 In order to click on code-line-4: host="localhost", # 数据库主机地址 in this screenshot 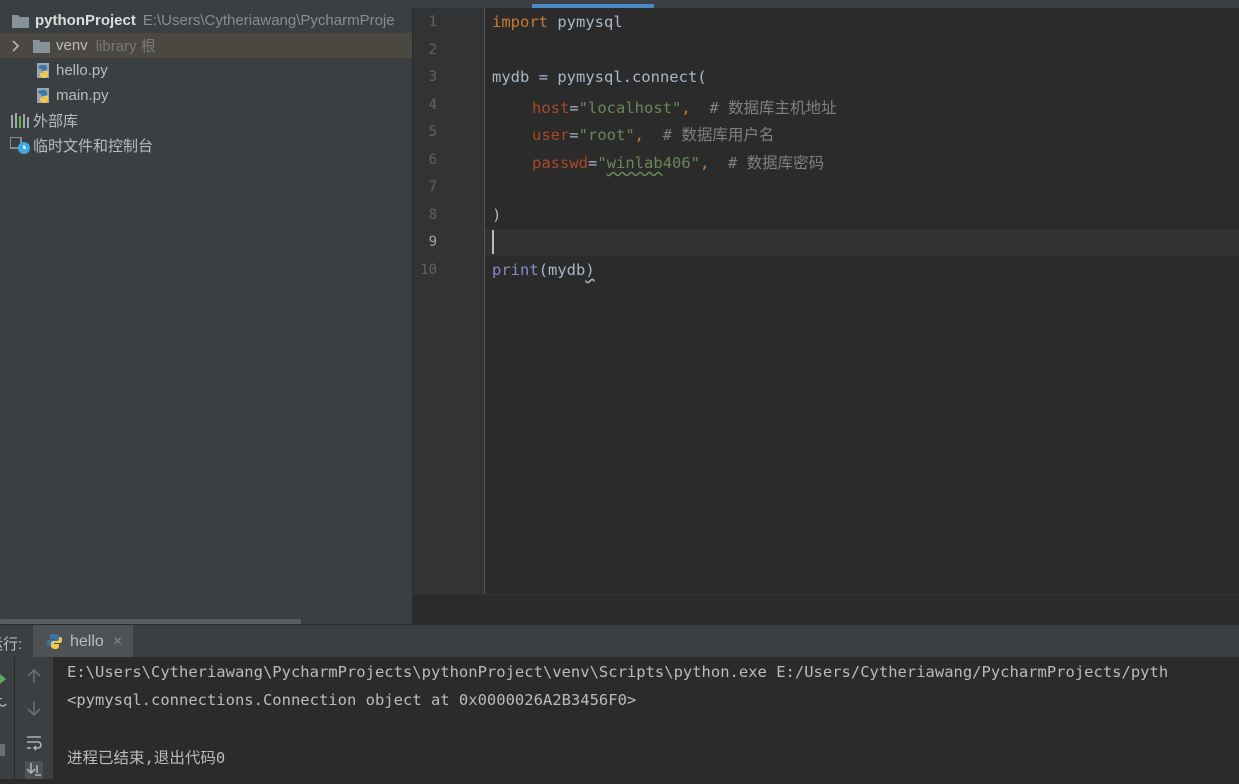, I will do `click(684, 107)`.